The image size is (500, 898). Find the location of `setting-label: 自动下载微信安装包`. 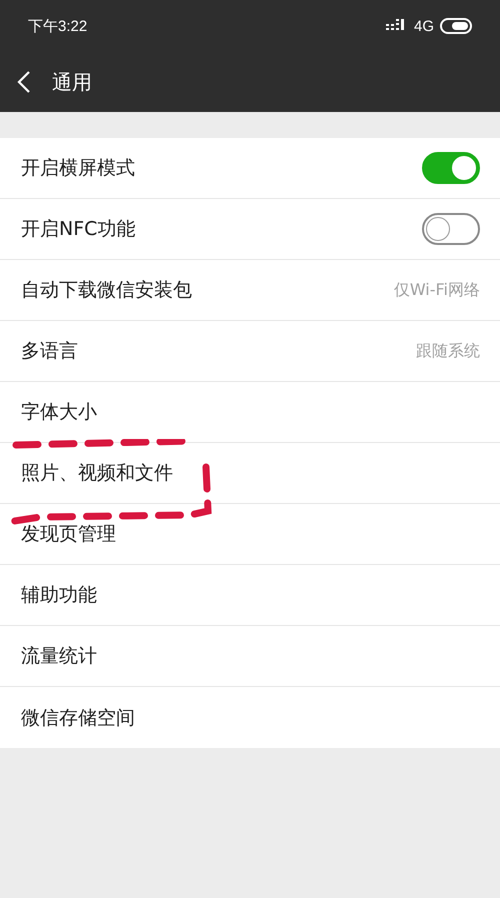

setting-label: 自动下载微信安装包 is located at coordinates (106, 290).